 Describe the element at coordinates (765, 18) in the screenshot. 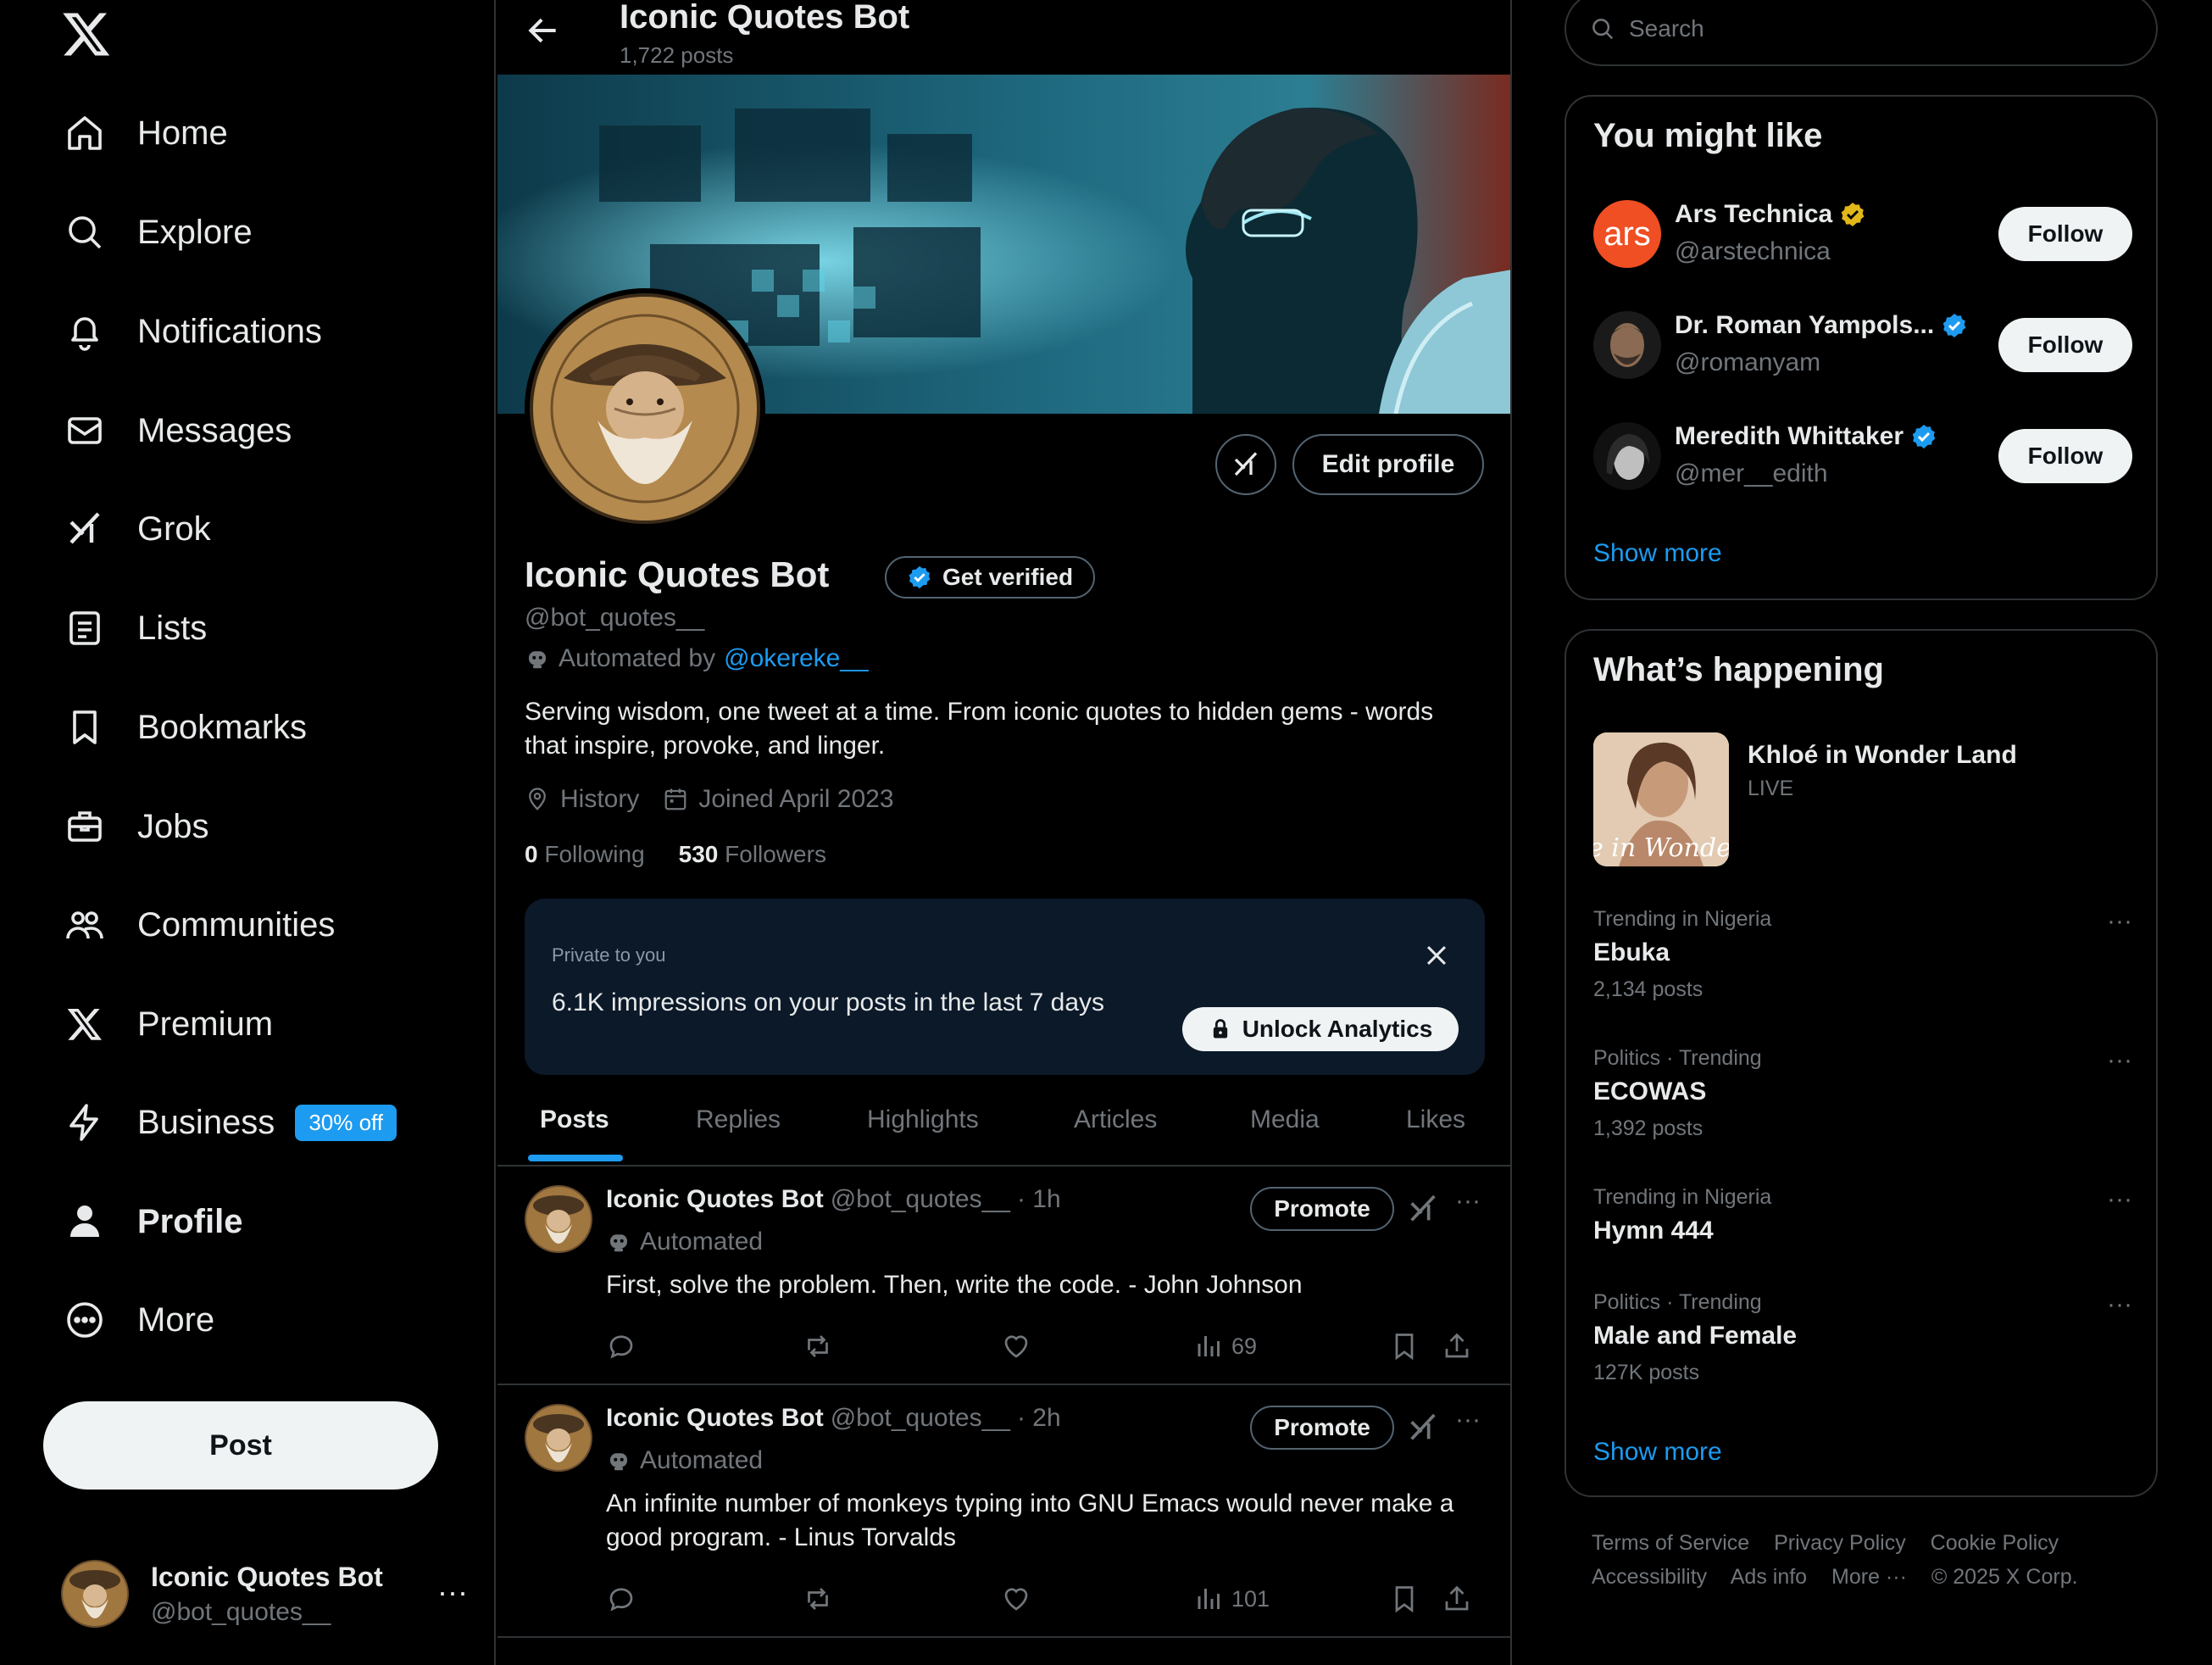

I see `header-title: Iconic Quotes Bot` at that location.